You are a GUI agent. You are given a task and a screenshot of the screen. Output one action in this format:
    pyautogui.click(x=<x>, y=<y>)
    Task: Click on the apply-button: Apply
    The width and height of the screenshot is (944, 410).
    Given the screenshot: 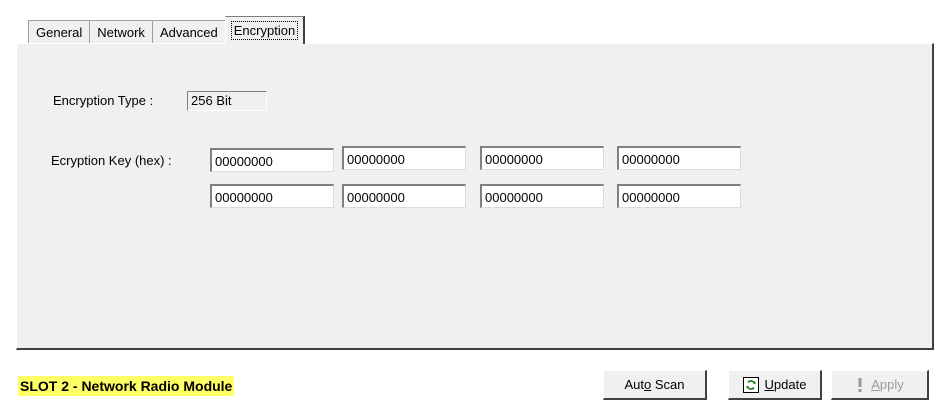 What is the action you would take?
    pyautogui.click(x=880, y=385)
    